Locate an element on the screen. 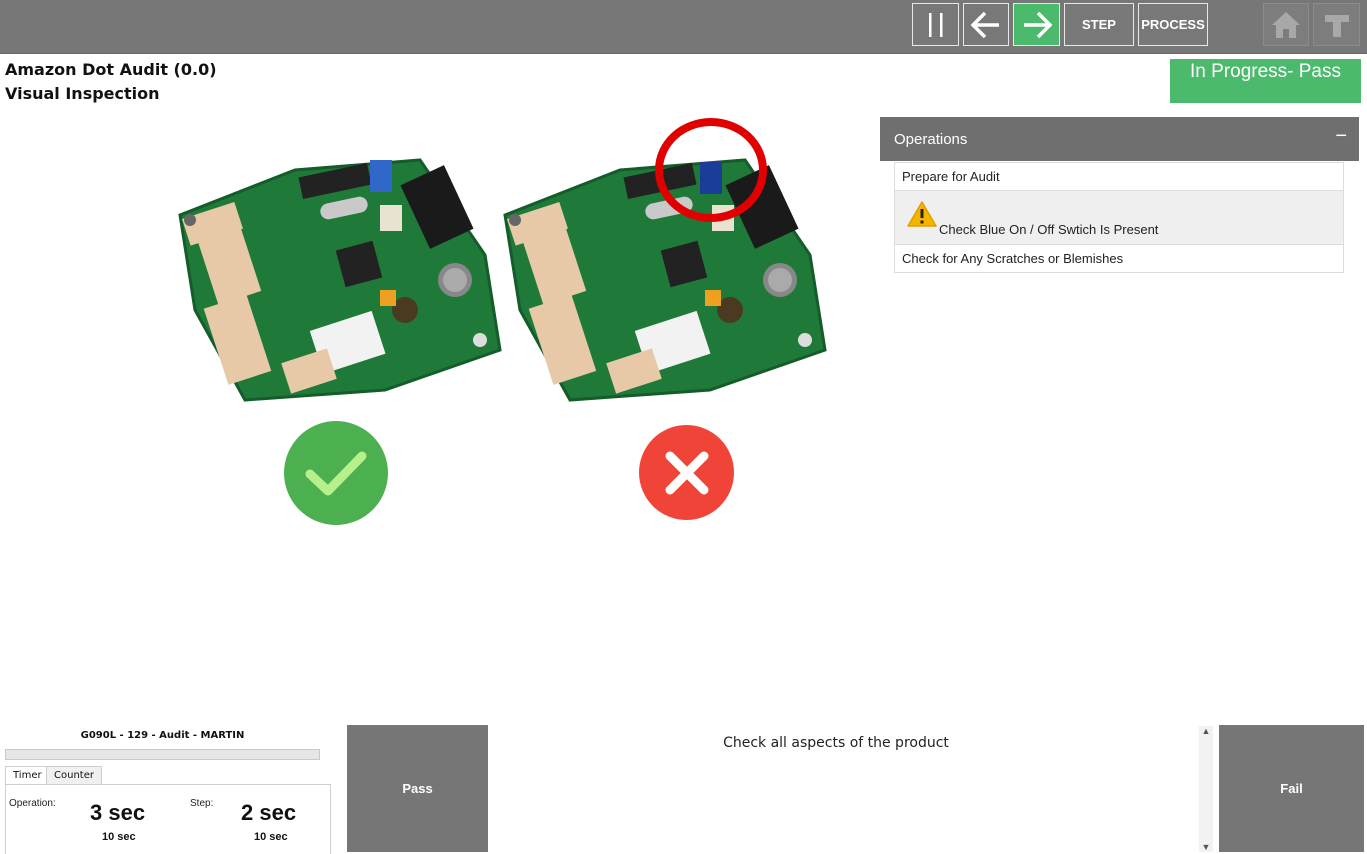  fail-button: Fail is located at coordinates (1291, 788).